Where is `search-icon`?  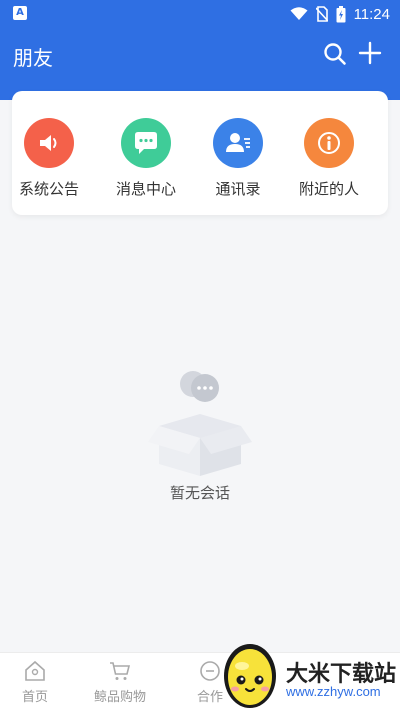
search-icon is located at coordinates (335, 54).